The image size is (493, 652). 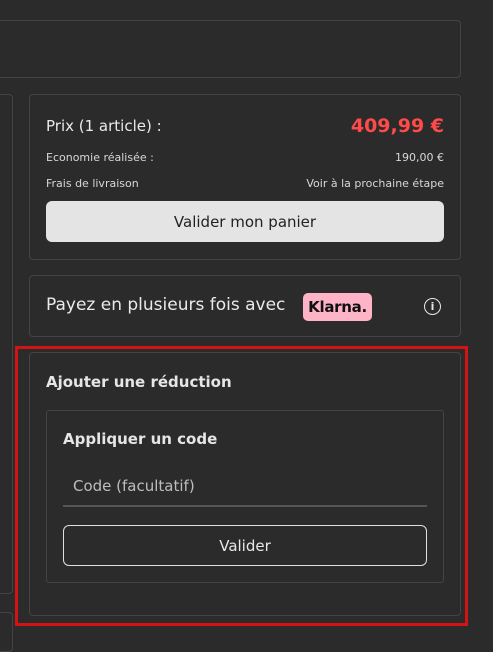 What do you see at coordinates (432, 306) in the screenshot?
I see `info-icon: i` at bounding box center [432, 306].